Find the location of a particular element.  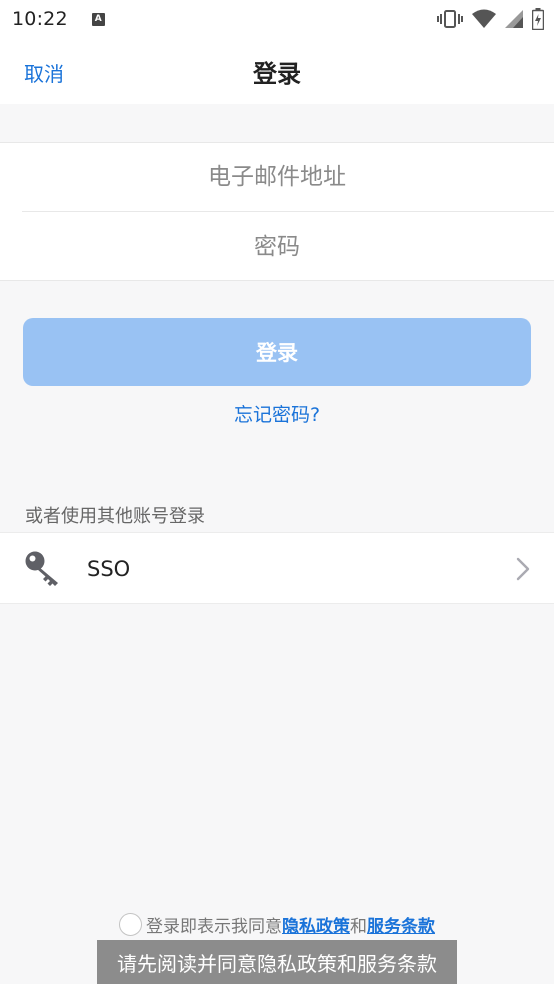

terms-of-service-link: 服务条款 is located at coordinates (401, 924).